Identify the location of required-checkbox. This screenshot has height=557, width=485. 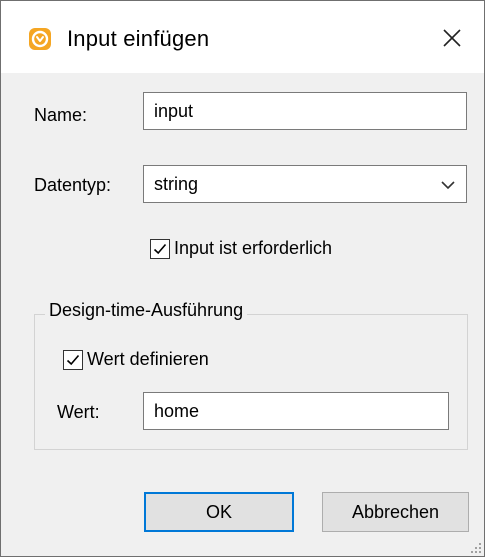
(160, 248).